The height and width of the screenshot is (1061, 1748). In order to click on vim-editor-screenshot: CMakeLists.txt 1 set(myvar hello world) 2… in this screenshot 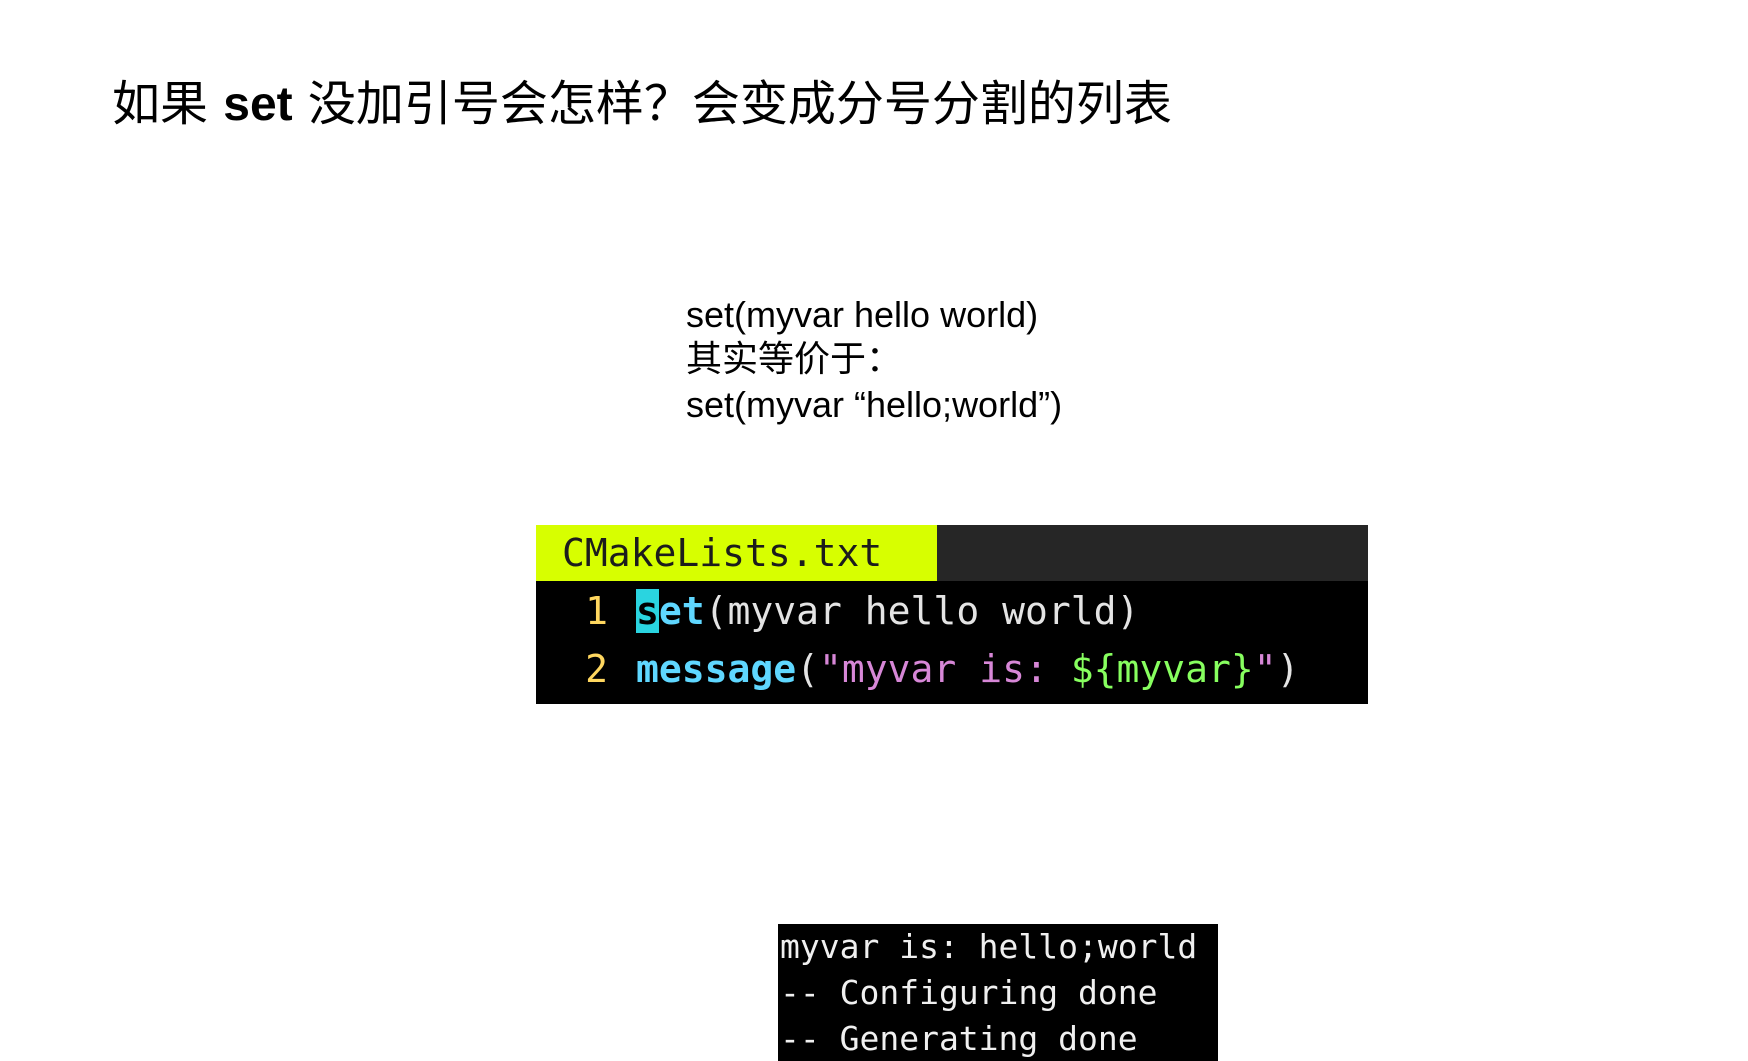, I will do `click(952, 614)`.